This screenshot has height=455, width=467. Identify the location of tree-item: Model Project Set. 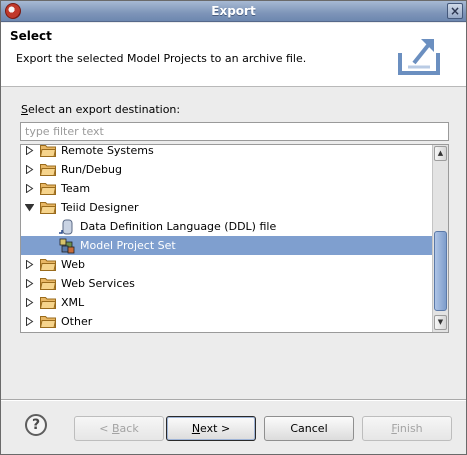
(226, 245).